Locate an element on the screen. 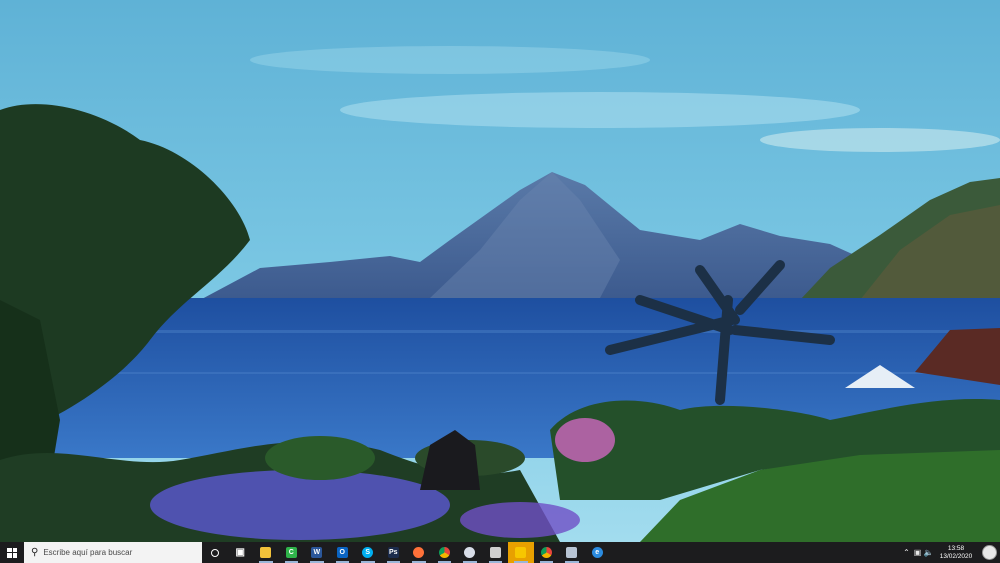  taskbar-app-file-explorer is located at coordinates (266, 552).